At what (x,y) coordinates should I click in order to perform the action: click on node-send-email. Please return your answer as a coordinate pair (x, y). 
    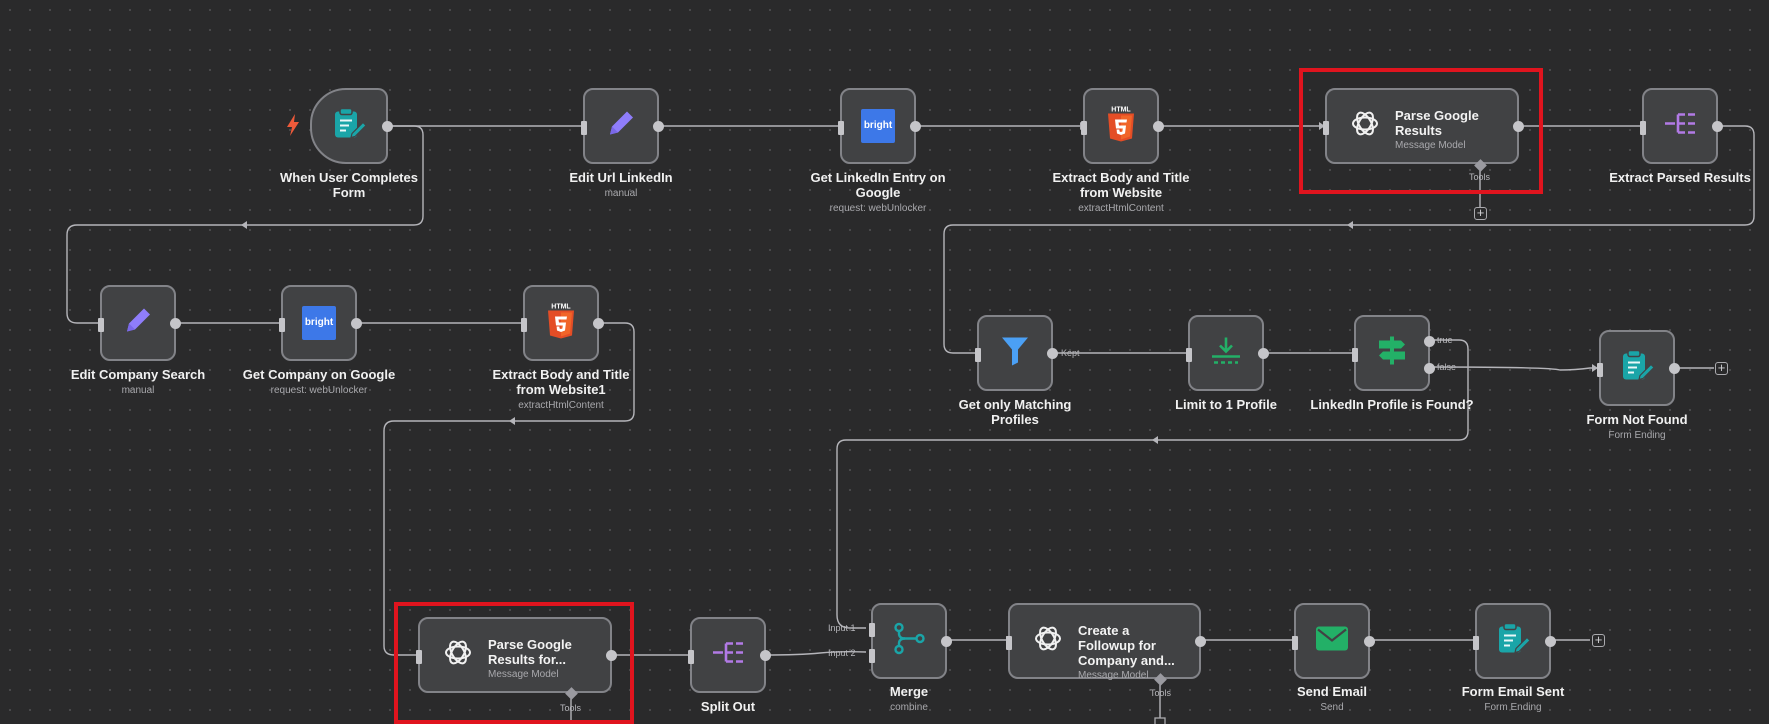
    Looking at the image, I should click on (1333, 641).